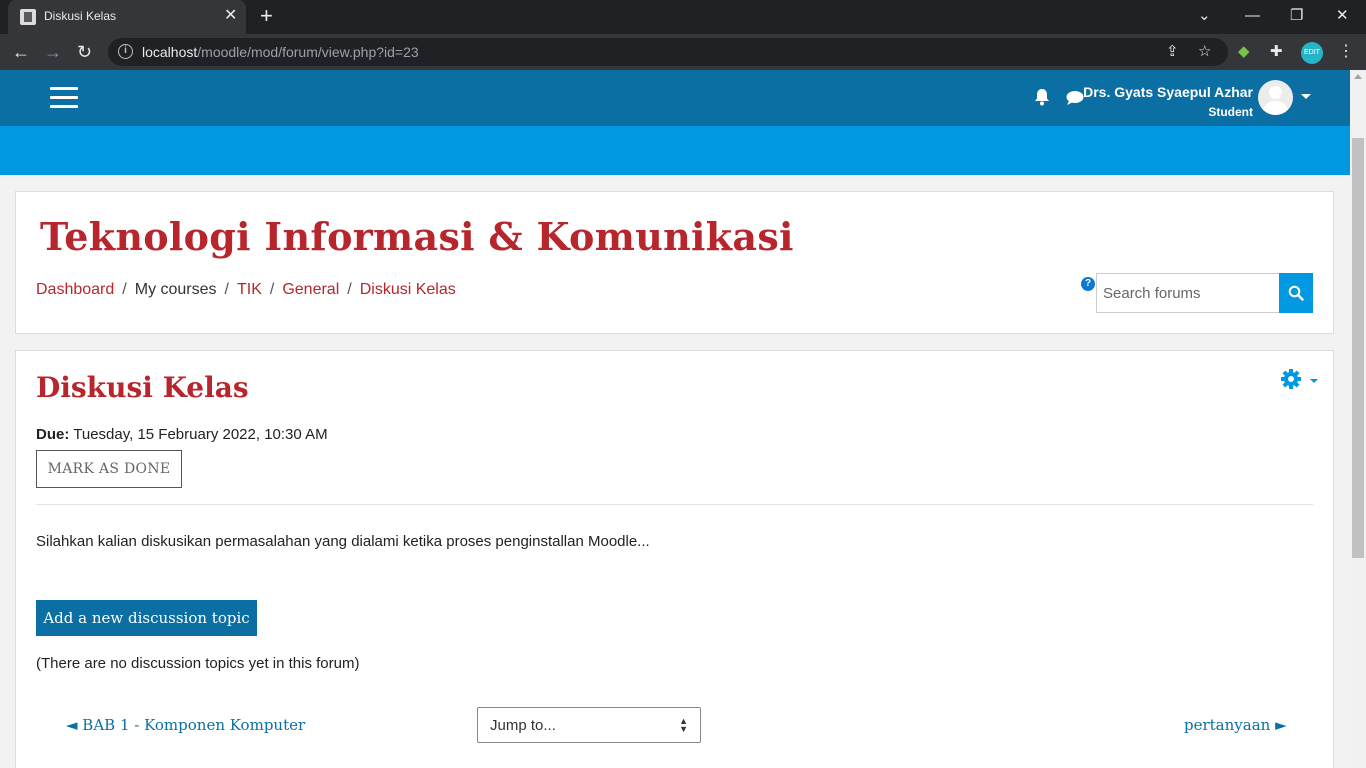  What do you see at coordinates (1204, 16) in the screenshot?
I see `tab-search-icon: ⌄` at bounding box center [1204, 16].